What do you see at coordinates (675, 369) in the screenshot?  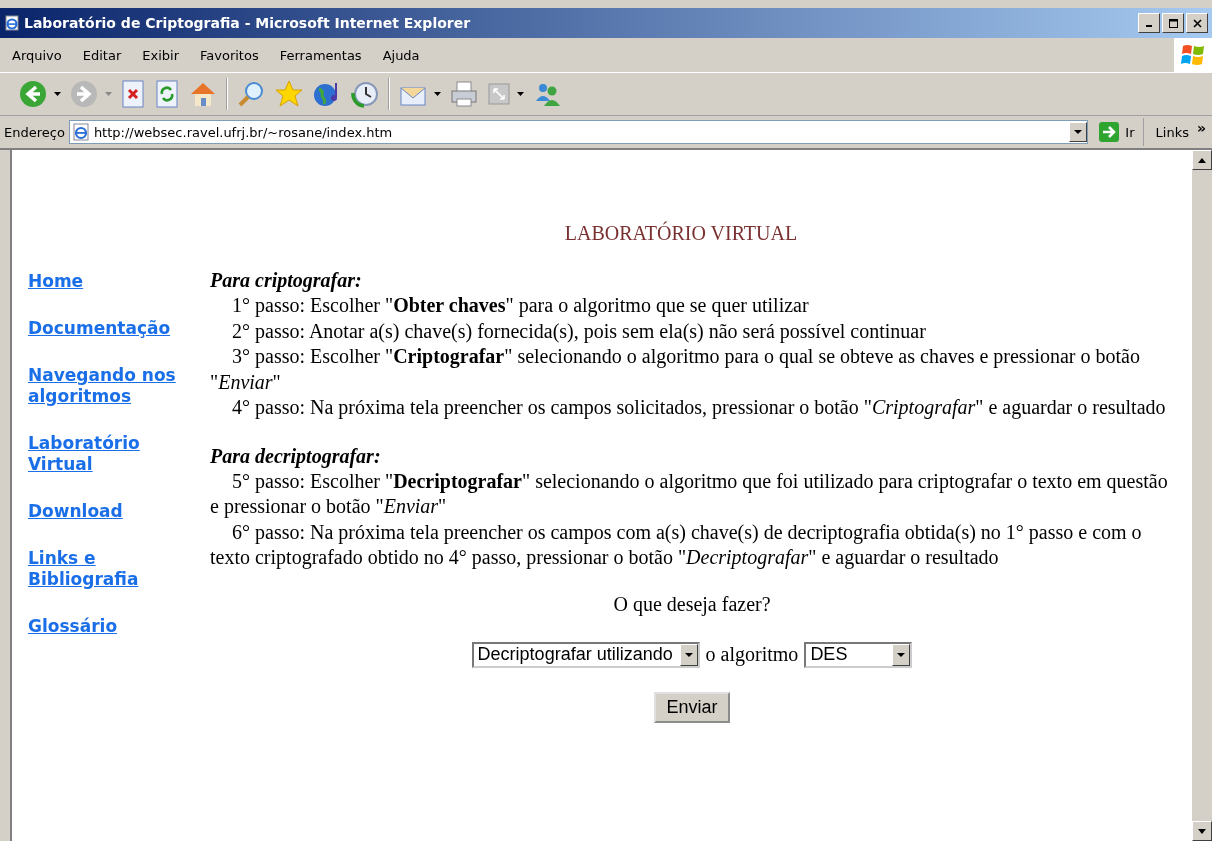 I see `step-text: 3° passo: Escolher "Criptografar" selecionando o algoritmo para o qual se obteve as chaves e pressionar o botão "Enviar"` at bounding box center [675, 369].